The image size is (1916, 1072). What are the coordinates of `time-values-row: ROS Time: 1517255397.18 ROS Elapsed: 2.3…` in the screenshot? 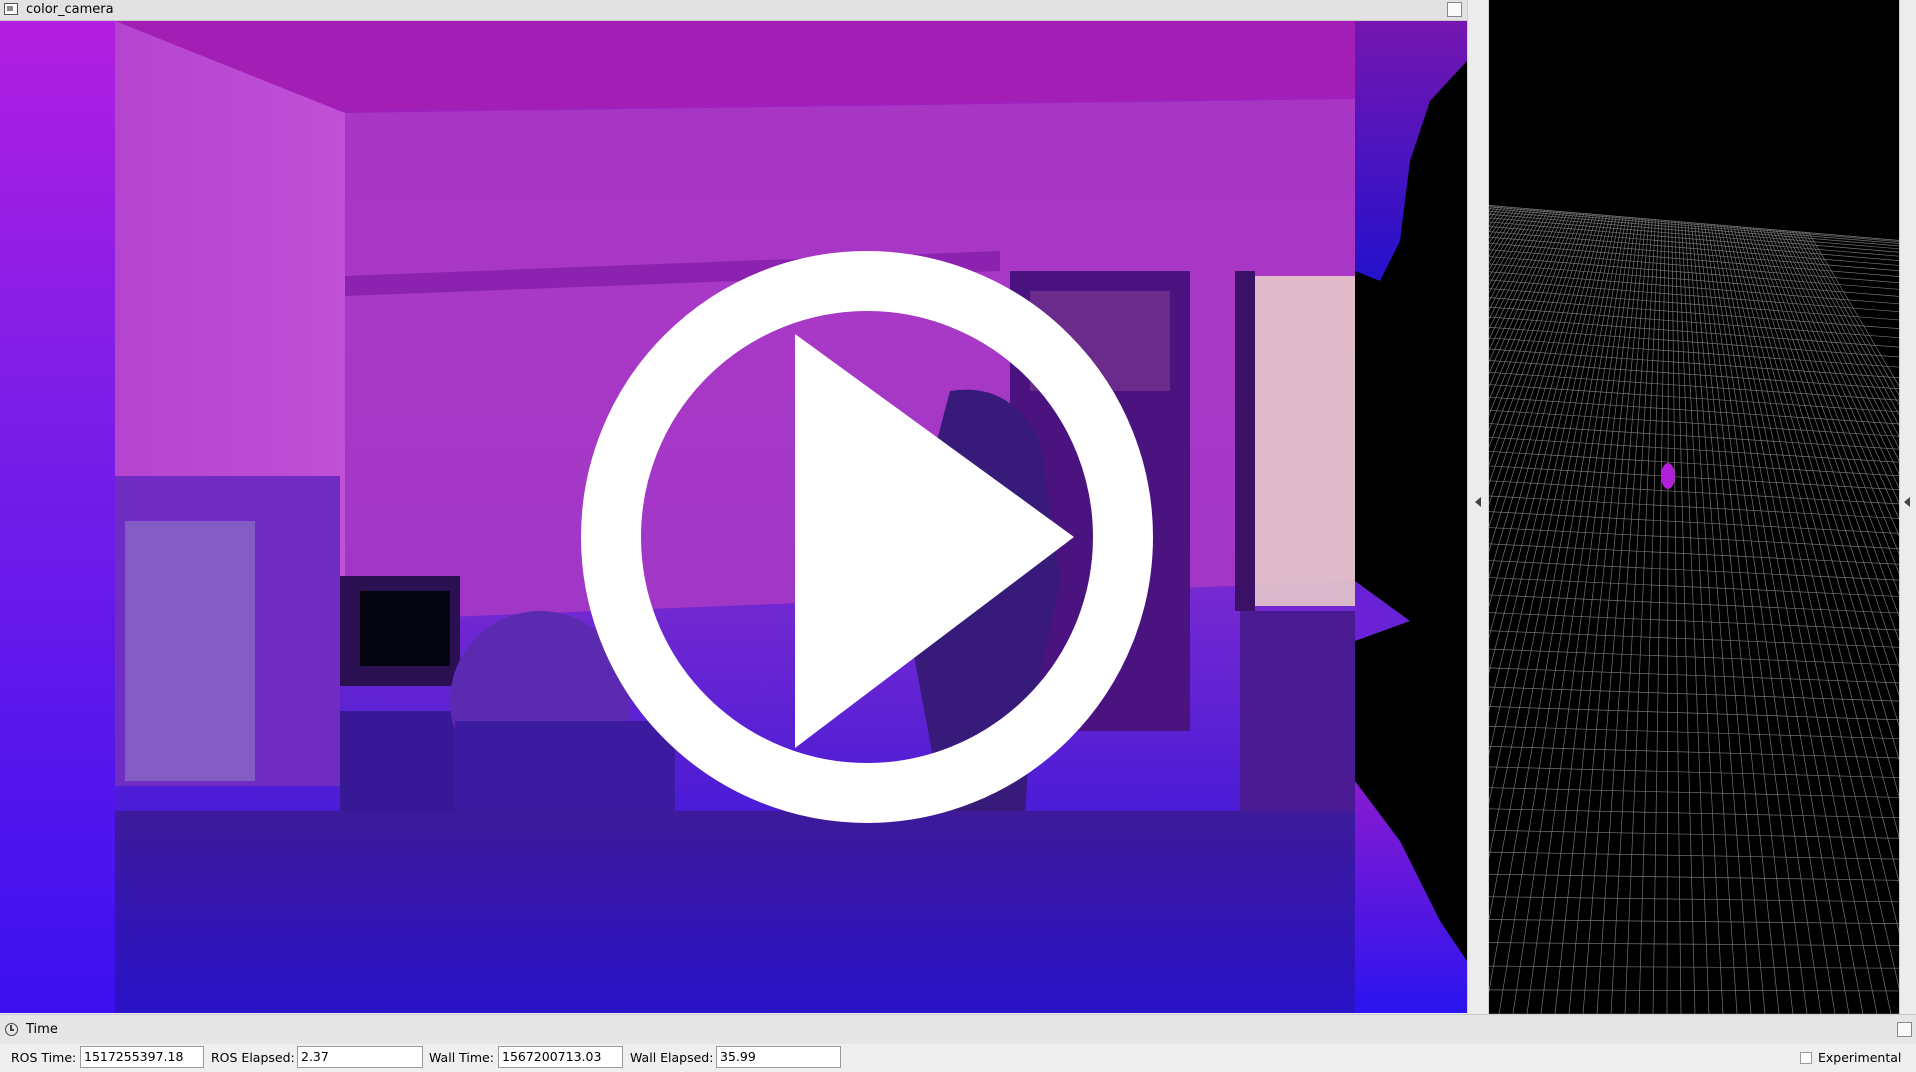 It's located at (958, 1058).